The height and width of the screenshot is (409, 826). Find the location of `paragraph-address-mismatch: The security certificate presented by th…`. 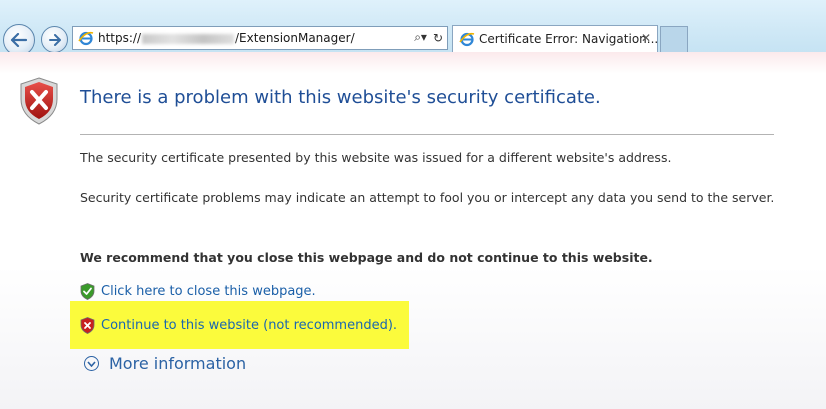

paragraph-address-mismatch: The security certificate presented by th… is located at coordinates (376, 157).